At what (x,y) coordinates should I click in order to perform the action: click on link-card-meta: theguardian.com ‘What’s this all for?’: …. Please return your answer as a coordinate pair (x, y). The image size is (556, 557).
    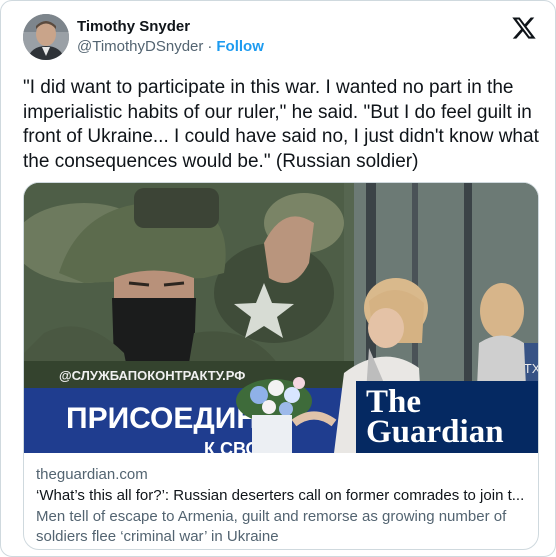
    Looking at the image, I should click on (283, 506).